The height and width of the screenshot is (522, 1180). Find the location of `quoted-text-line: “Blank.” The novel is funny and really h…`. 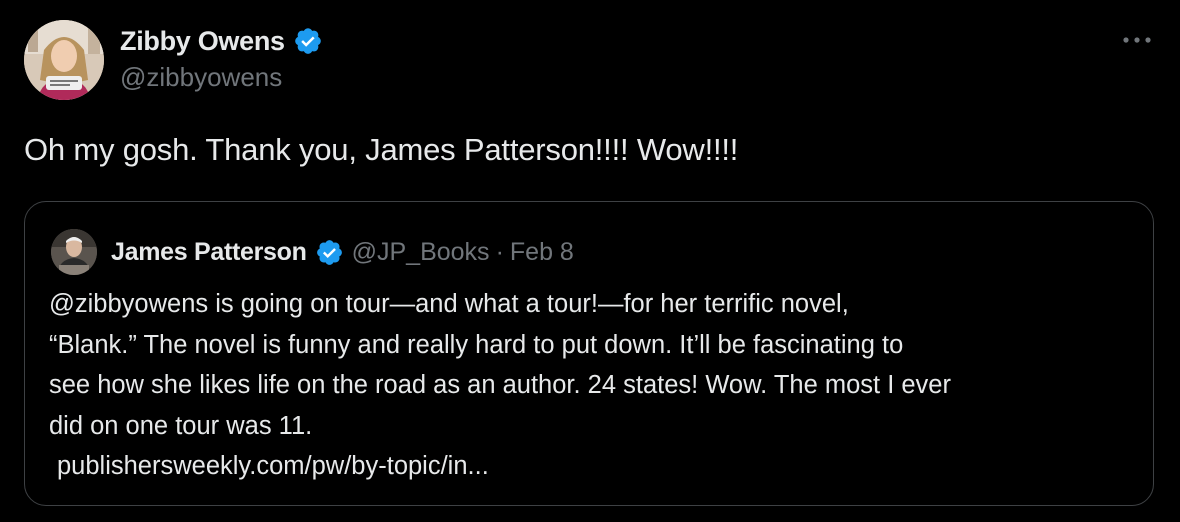

quoted-text-line: “Blank.” The novel is funny and really h… is located at coordinates (476, 344).